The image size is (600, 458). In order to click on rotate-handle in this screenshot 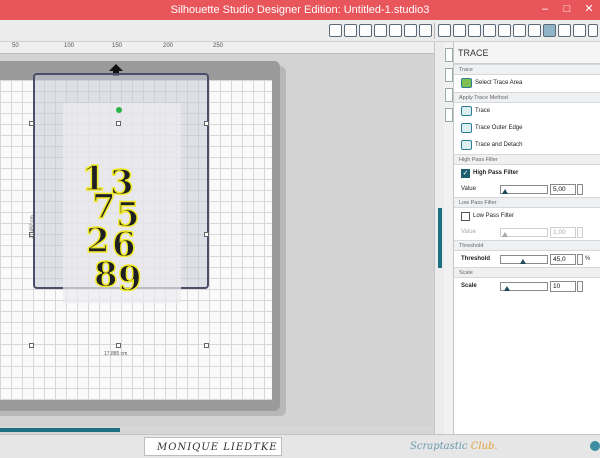, I will do `click(119, 110)`.